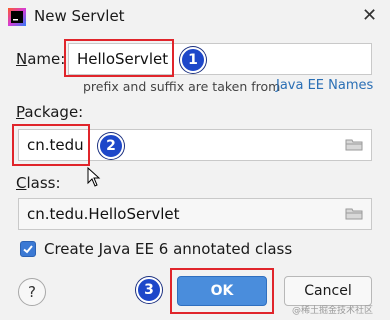 The width and height of the screenshot is (390, 320). I want to click on name-label: Name:, so click(40, 59).